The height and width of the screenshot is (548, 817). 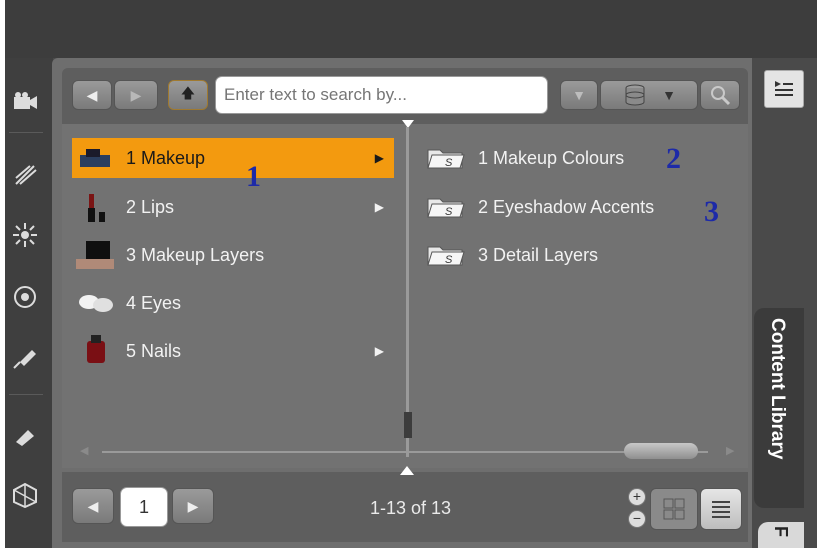 What do you see at coordinates (25, 495) in the screenshot?
I see `primitive-icon` at bounding box center [25, 495].